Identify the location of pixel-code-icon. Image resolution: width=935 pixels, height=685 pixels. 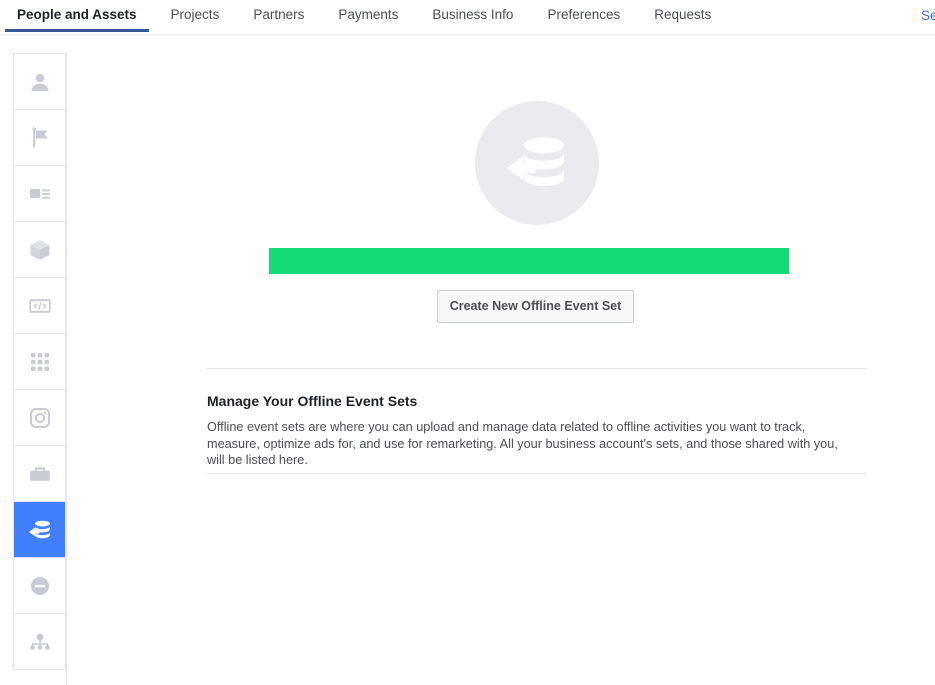
(40, 306).